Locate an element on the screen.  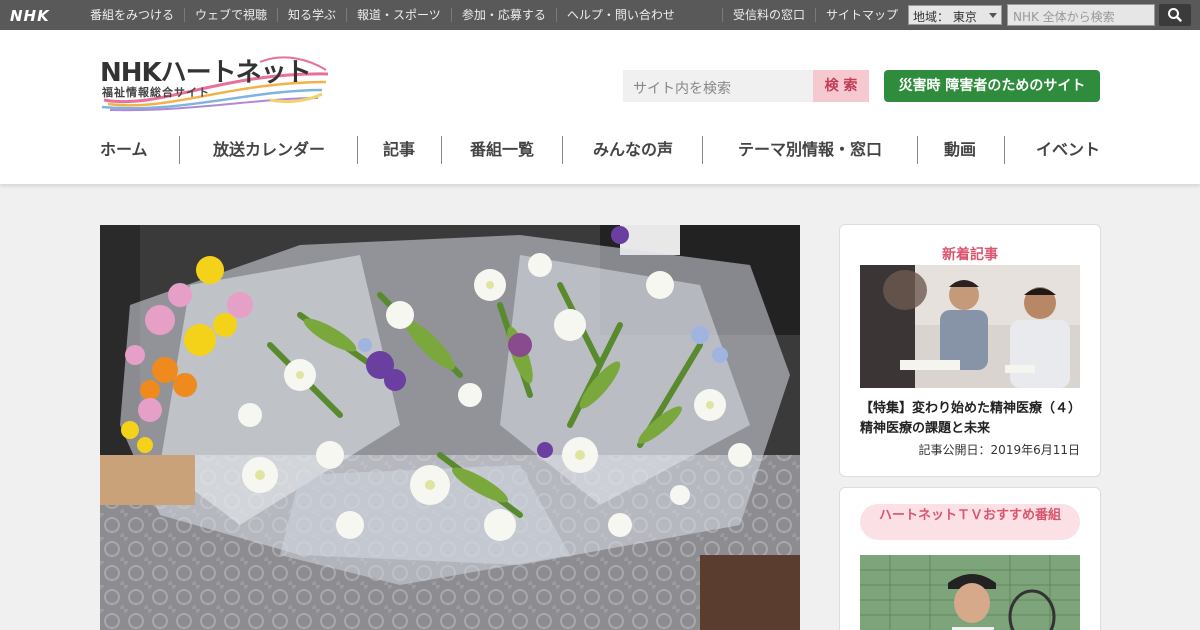
article-title-link: 【特集】変わり始めた精神医療（４）精神医療の課題と未来 is located at coordinates (970, 419).